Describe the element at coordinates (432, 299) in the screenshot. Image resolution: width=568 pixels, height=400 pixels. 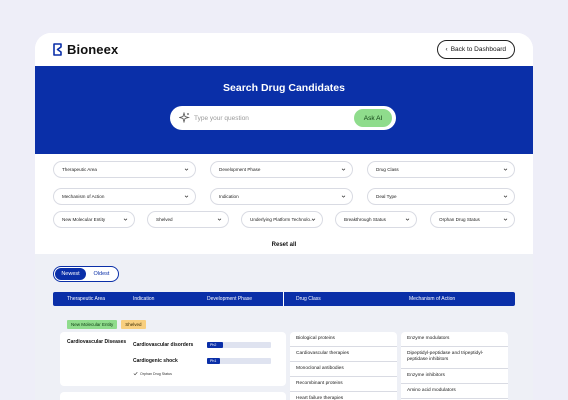
I see `column-header: Mechanism of Action` at that location.